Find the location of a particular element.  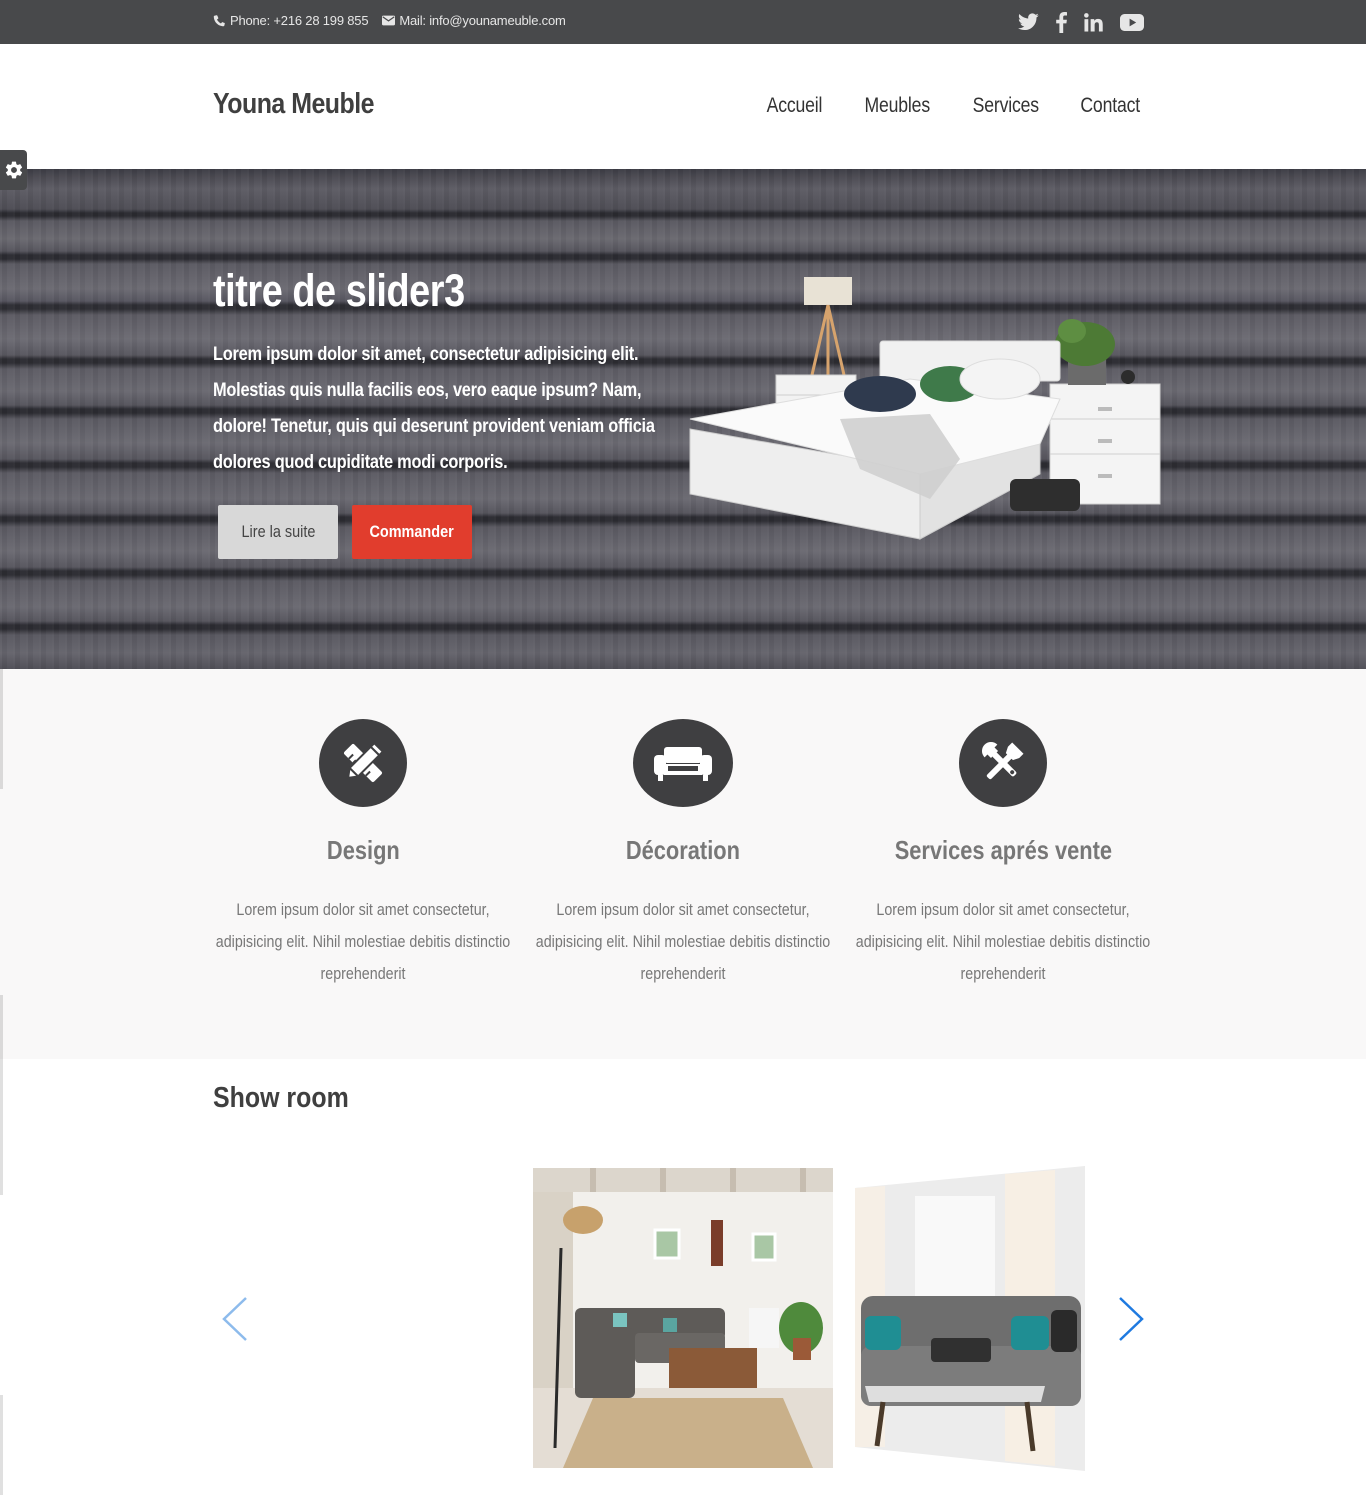

linkedin-icon is located at coordinates (1093, 22).